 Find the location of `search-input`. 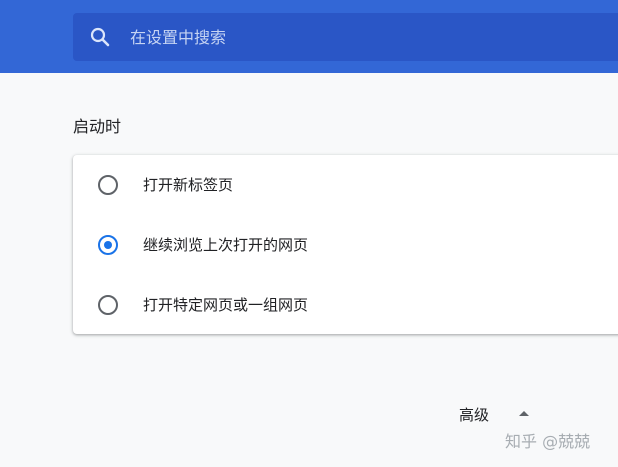

search-input is located at coordinates (365, 37).